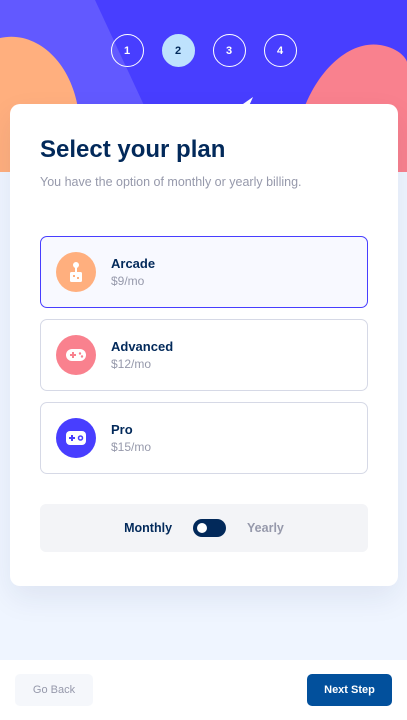 The width and height of the screenshot is (407, 720). Describe the element at coordinates (131, 364) in the screenshot. I see `plan-price: $12/mo` at that location.